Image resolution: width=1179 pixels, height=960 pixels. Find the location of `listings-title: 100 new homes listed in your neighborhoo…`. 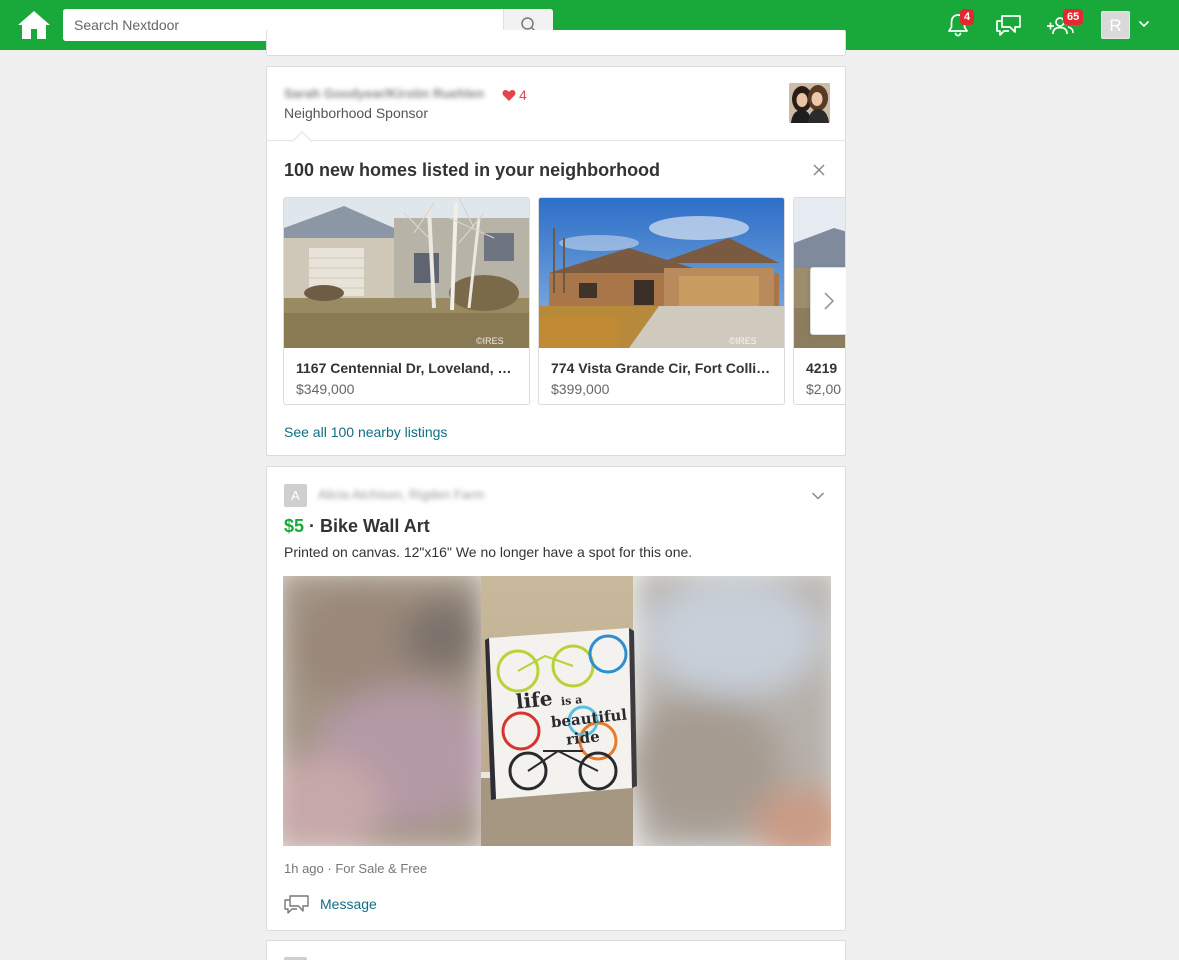

listings-title: 100 new homes listed in your neighborhoo… is located at coordinates (472, 170).